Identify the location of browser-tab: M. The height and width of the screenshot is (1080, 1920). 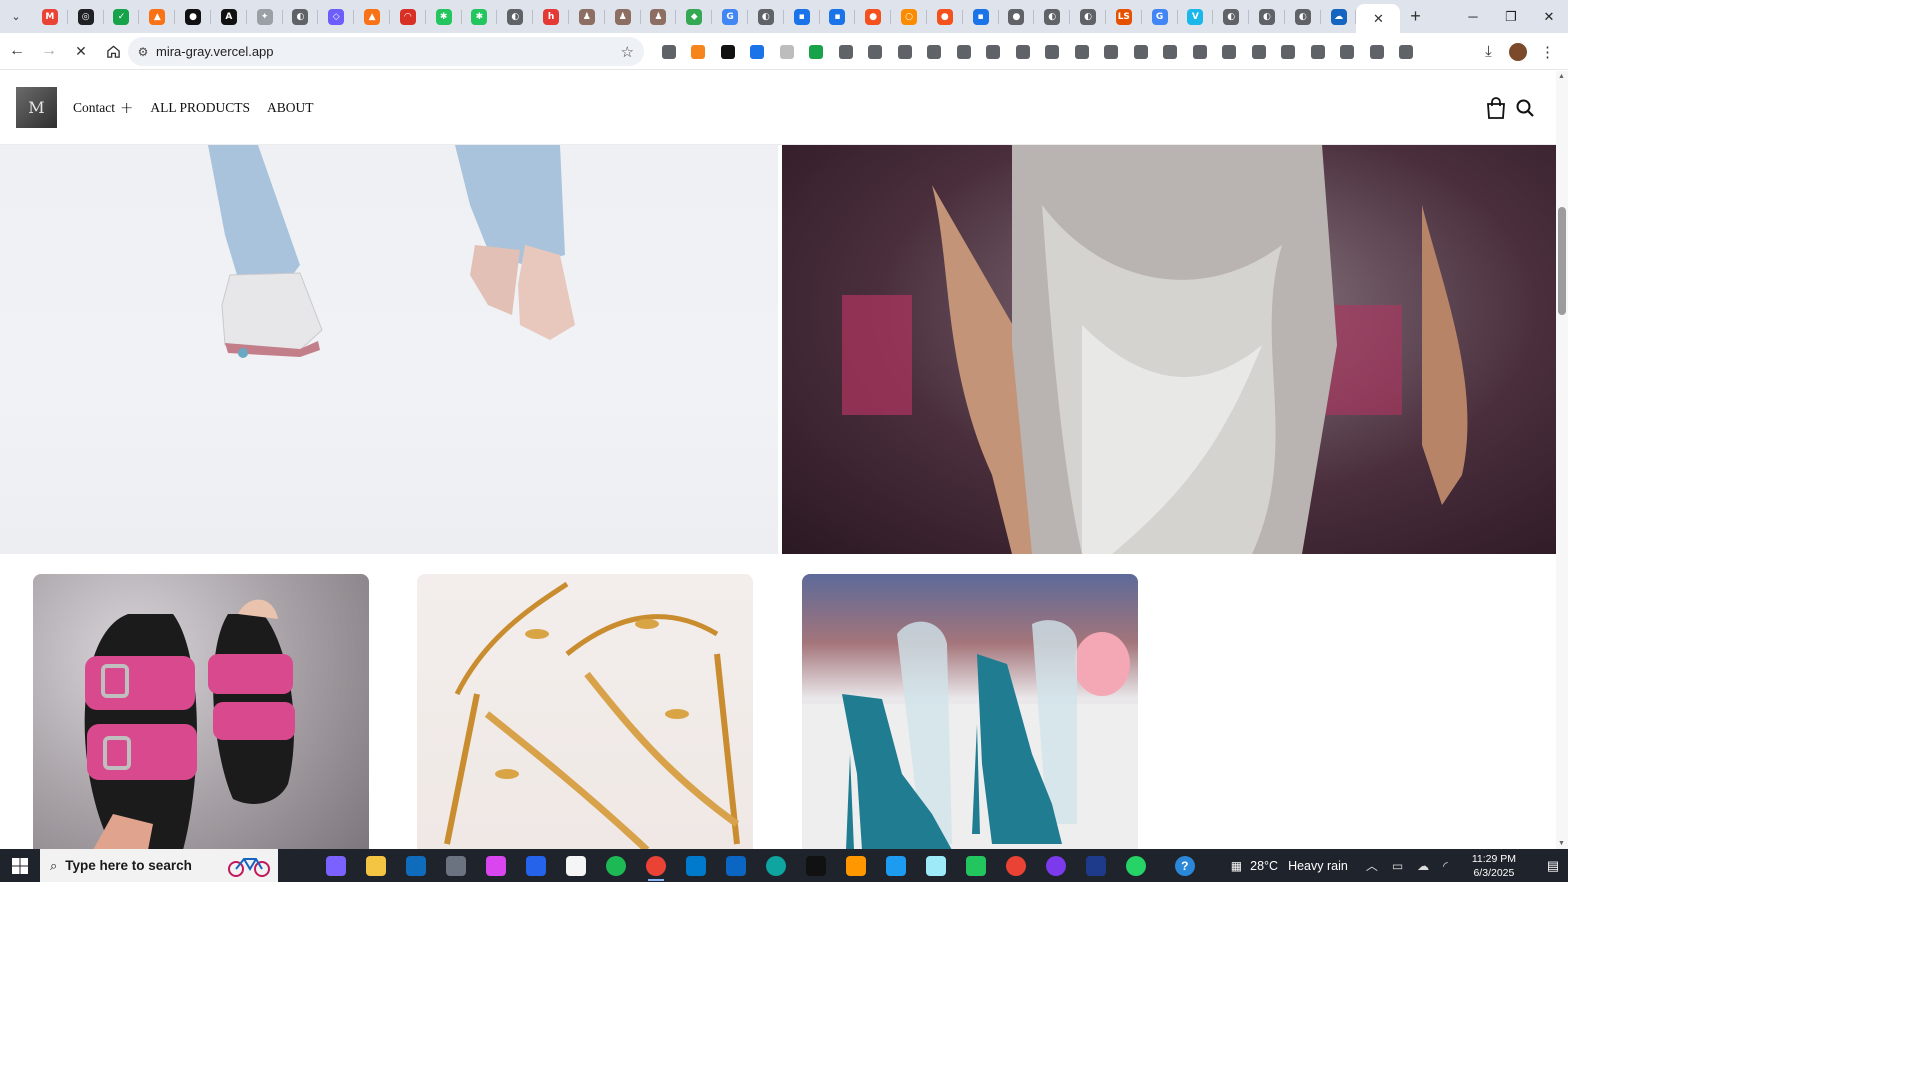
(50, 16).